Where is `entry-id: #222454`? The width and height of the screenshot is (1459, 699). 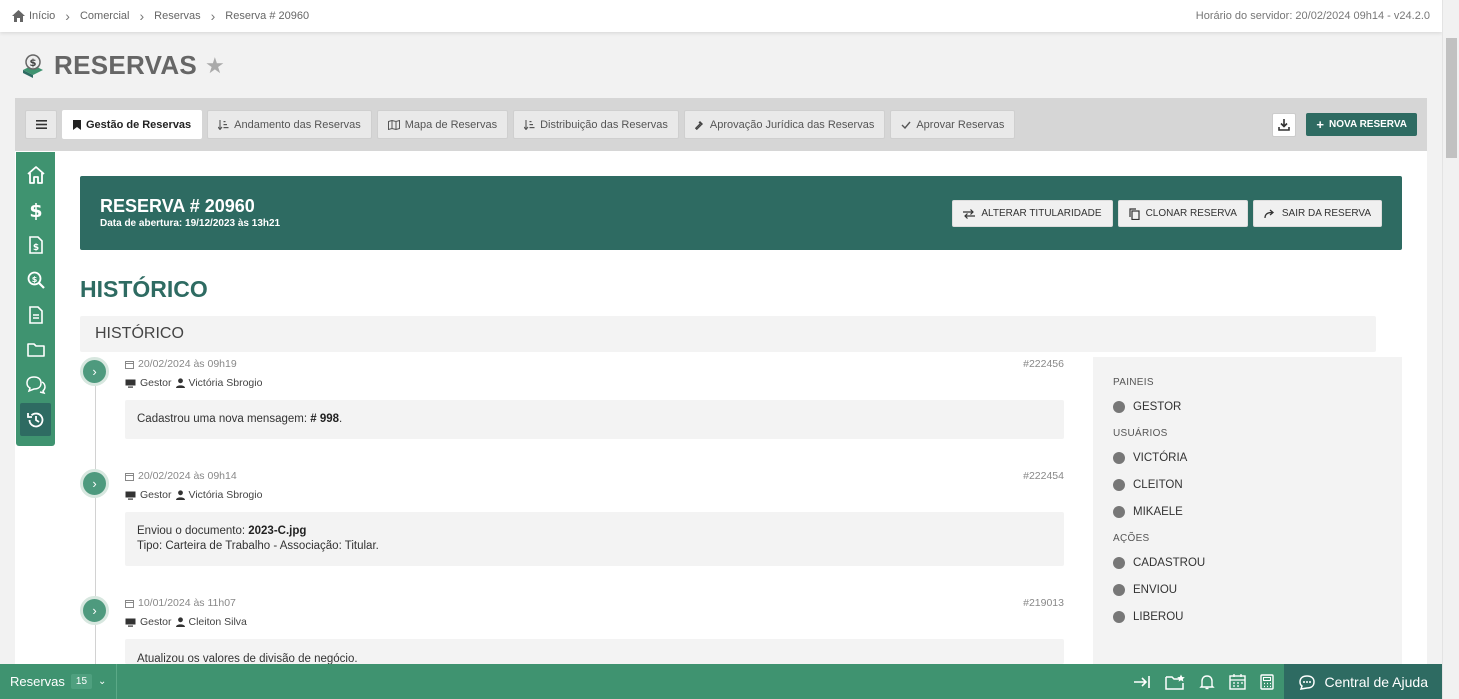 entry-id: #222454 is located at coordinates (1043, 476).